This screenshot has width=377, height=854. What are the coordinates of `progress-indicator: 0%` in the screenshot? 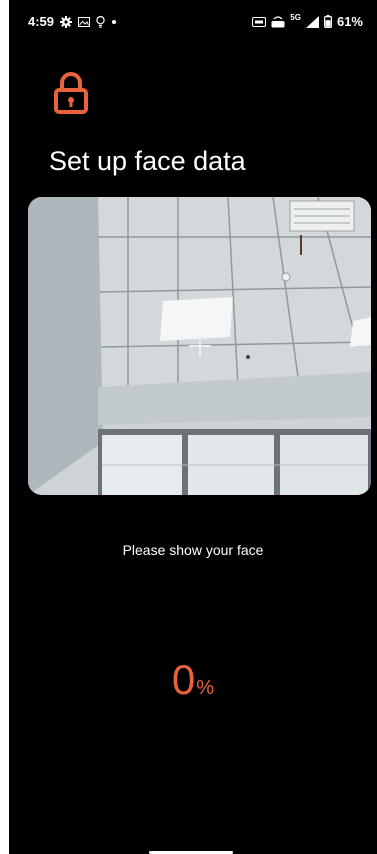 It's located at (193, 680).